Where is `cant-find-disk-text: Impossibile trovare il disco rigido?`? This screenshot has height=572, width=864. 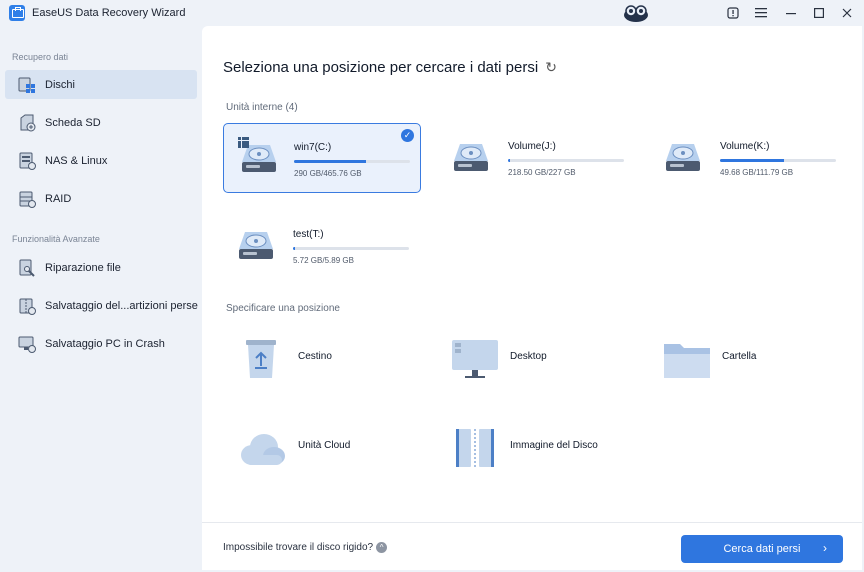 cant-find-disk-text: Impossibile trovare il disco rigido? is located at coordinates (298, 547).